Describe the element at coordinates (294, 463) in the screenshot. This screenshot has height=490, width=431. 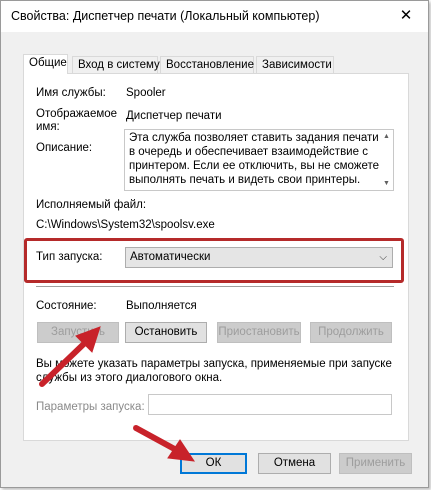
I see `cancel-button: Отмена` at that location.